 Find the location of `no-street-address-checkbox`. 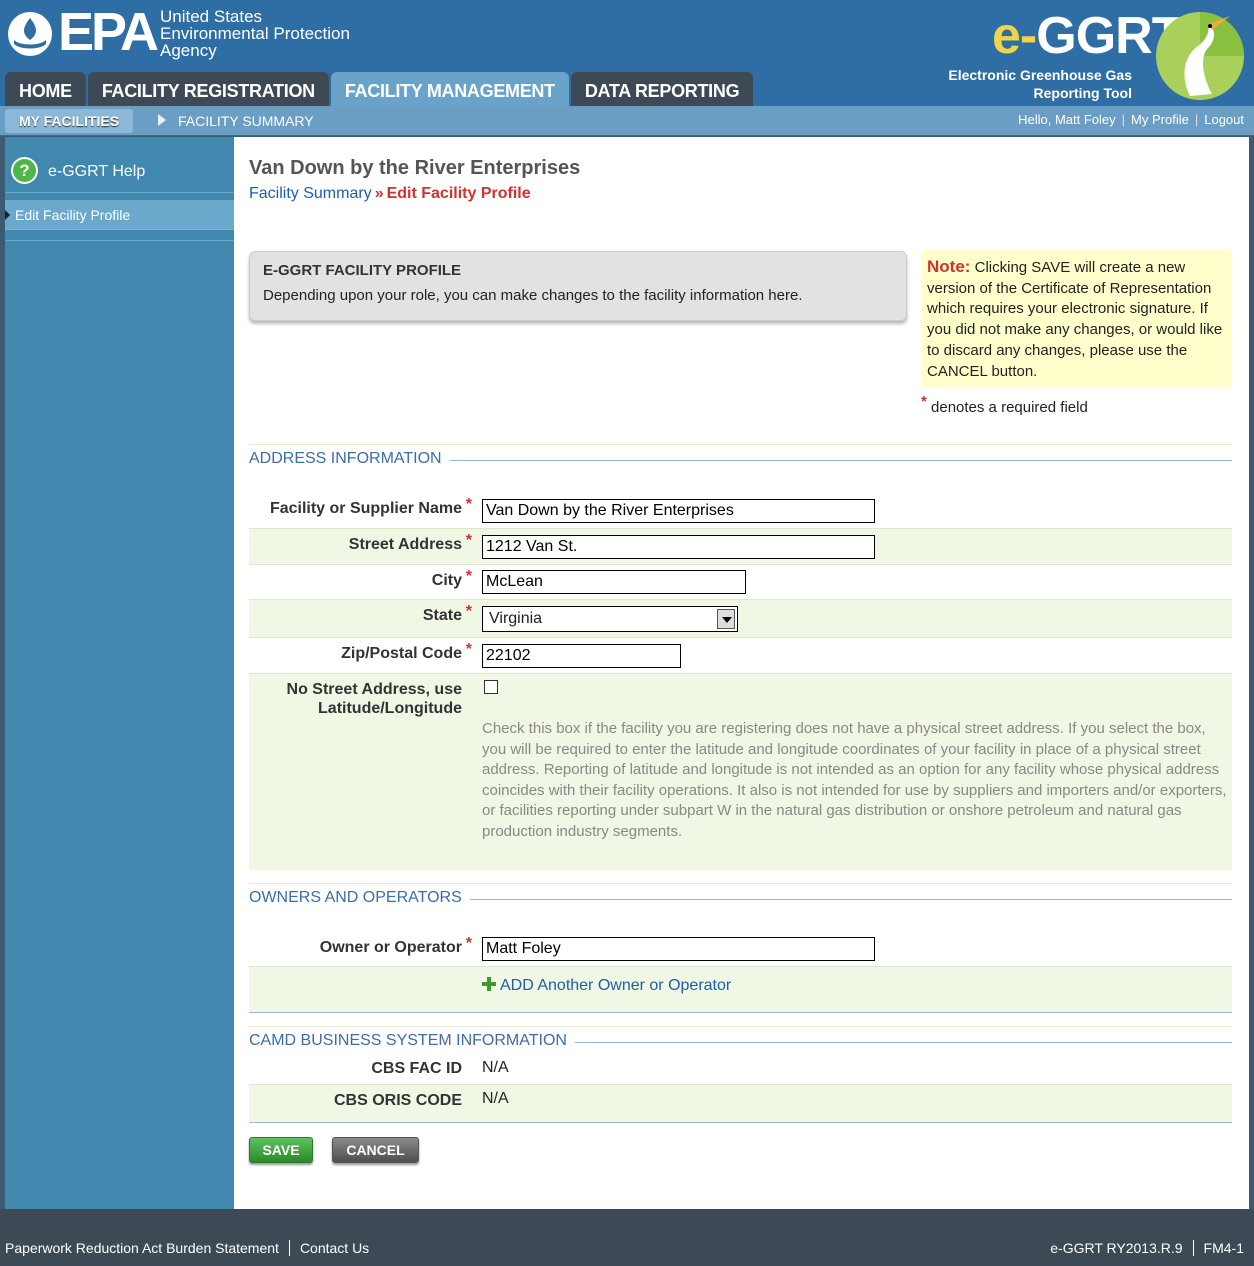

no-street-address-checkbox is located at coordinates (491, 687).